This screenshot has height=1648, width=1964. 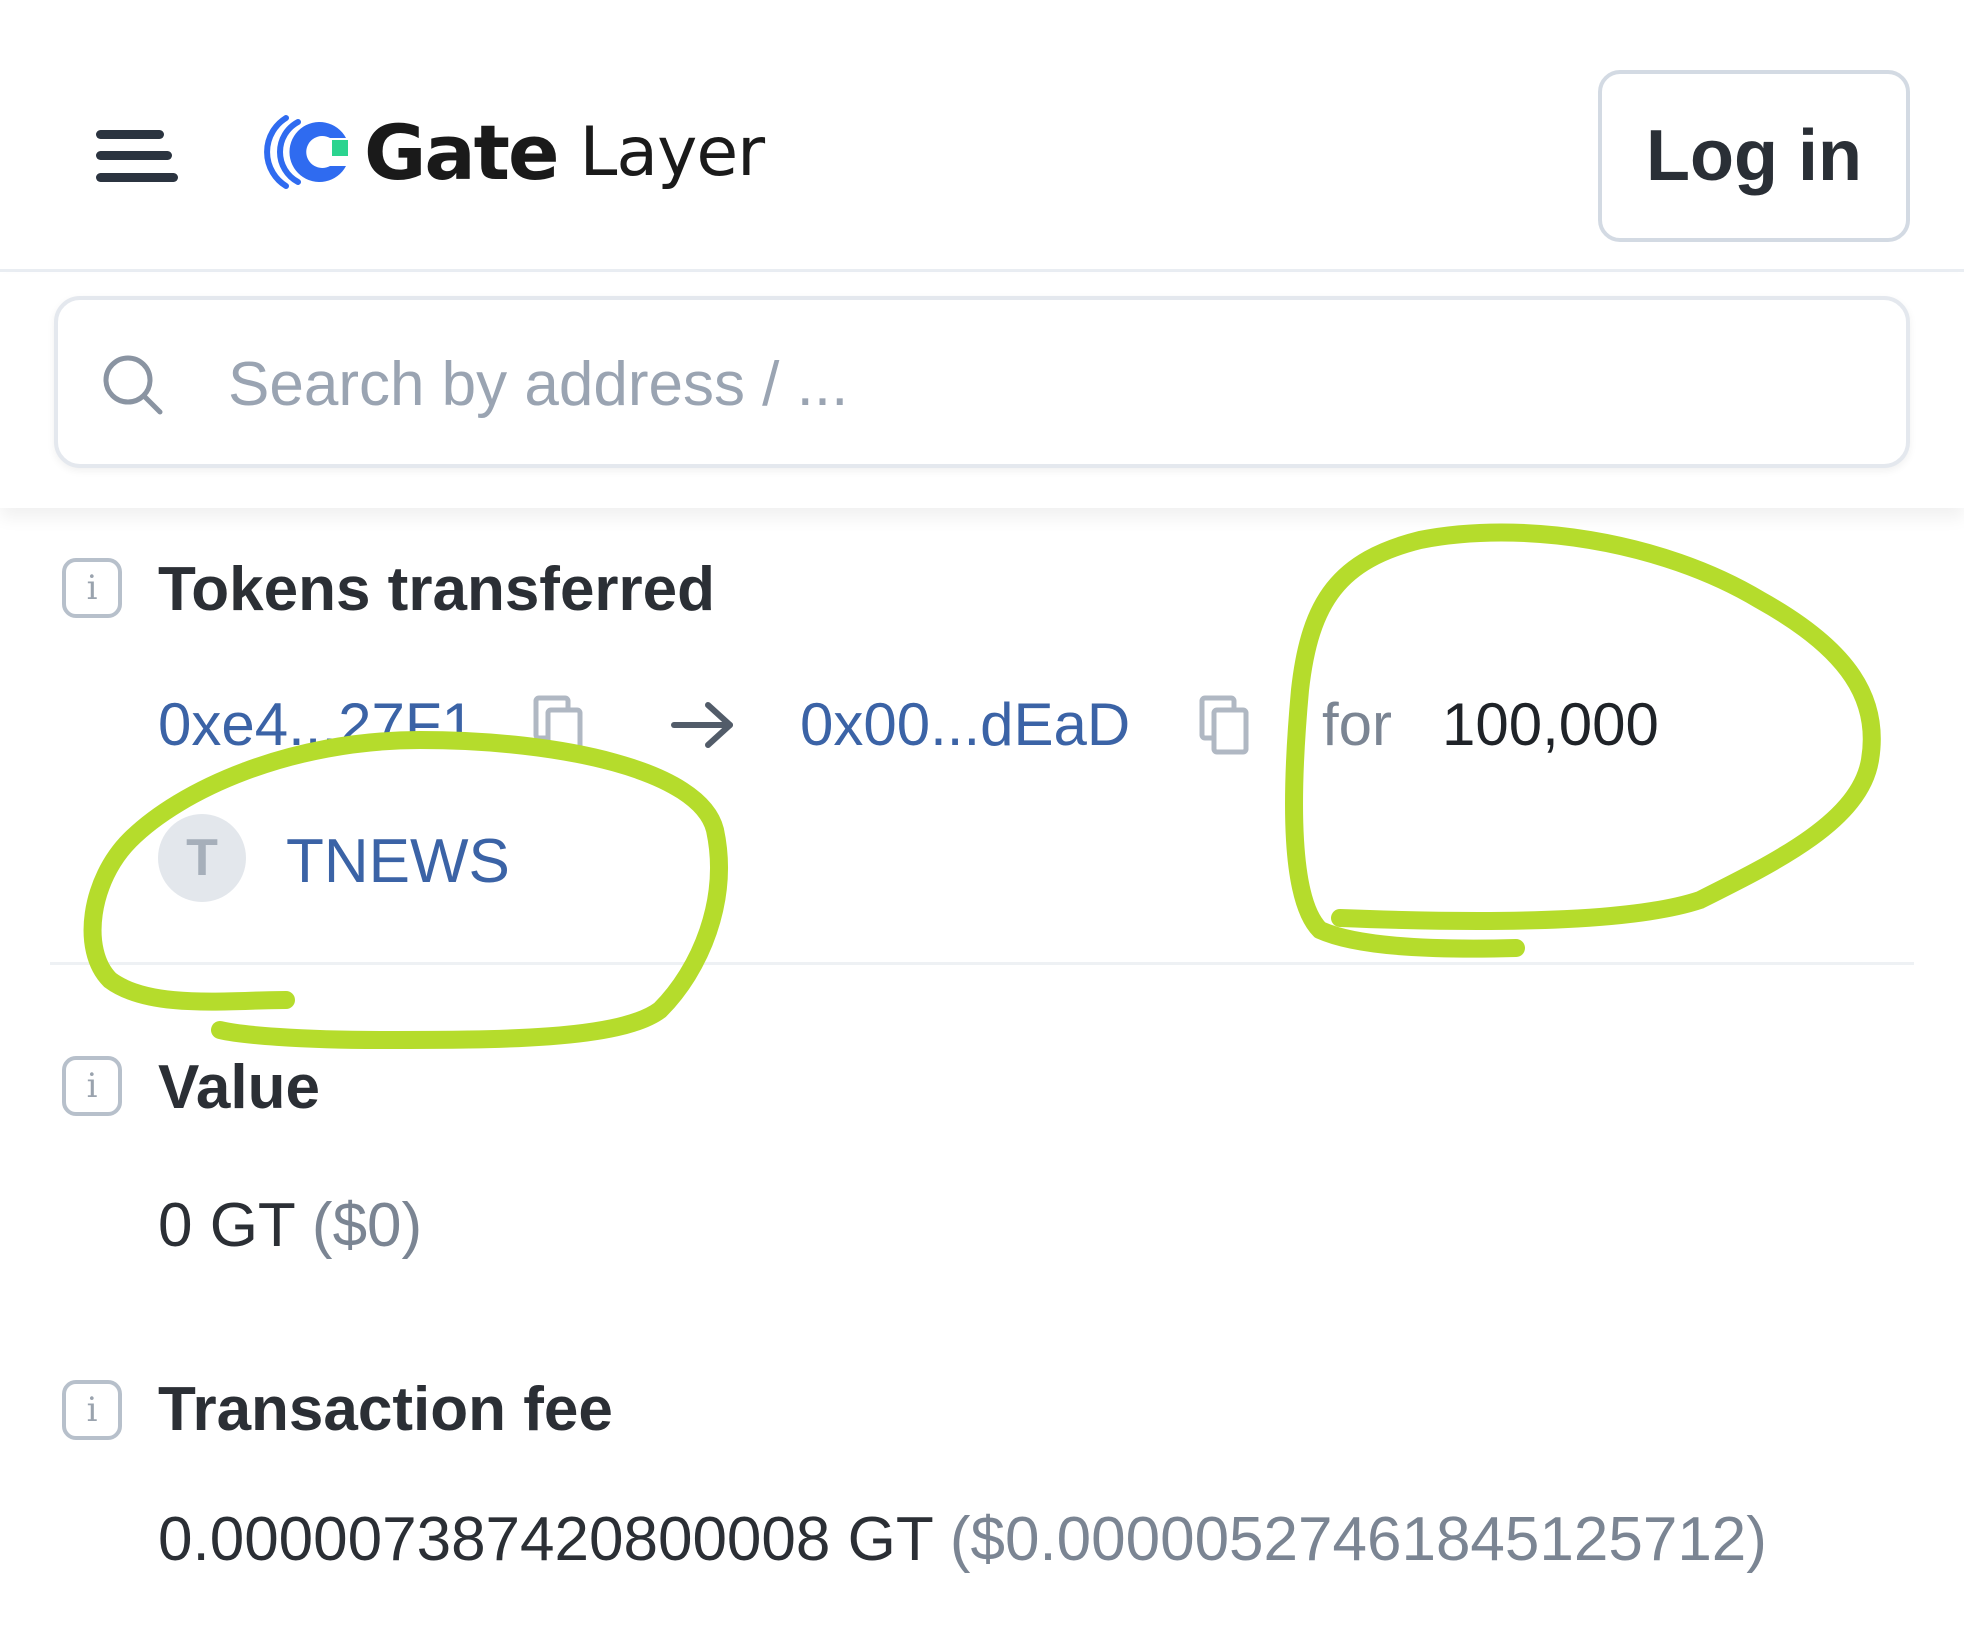 What do you see at coordinates (226, 1225) in the screenshot?
I see `value-gt: 0 GT` at bounding box center [226, 1225].